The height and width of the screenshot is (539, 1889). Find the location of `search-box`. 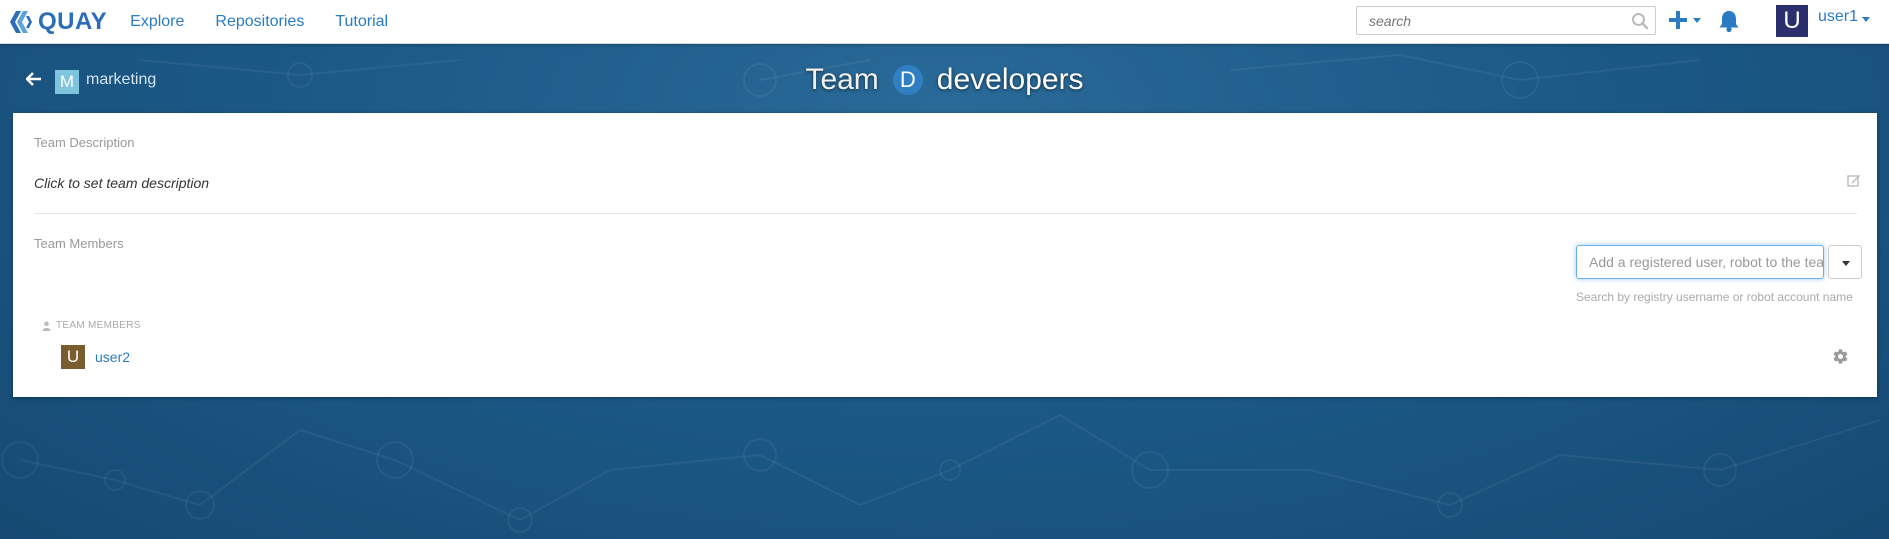

search-box is located at coordinates (1506, 20).